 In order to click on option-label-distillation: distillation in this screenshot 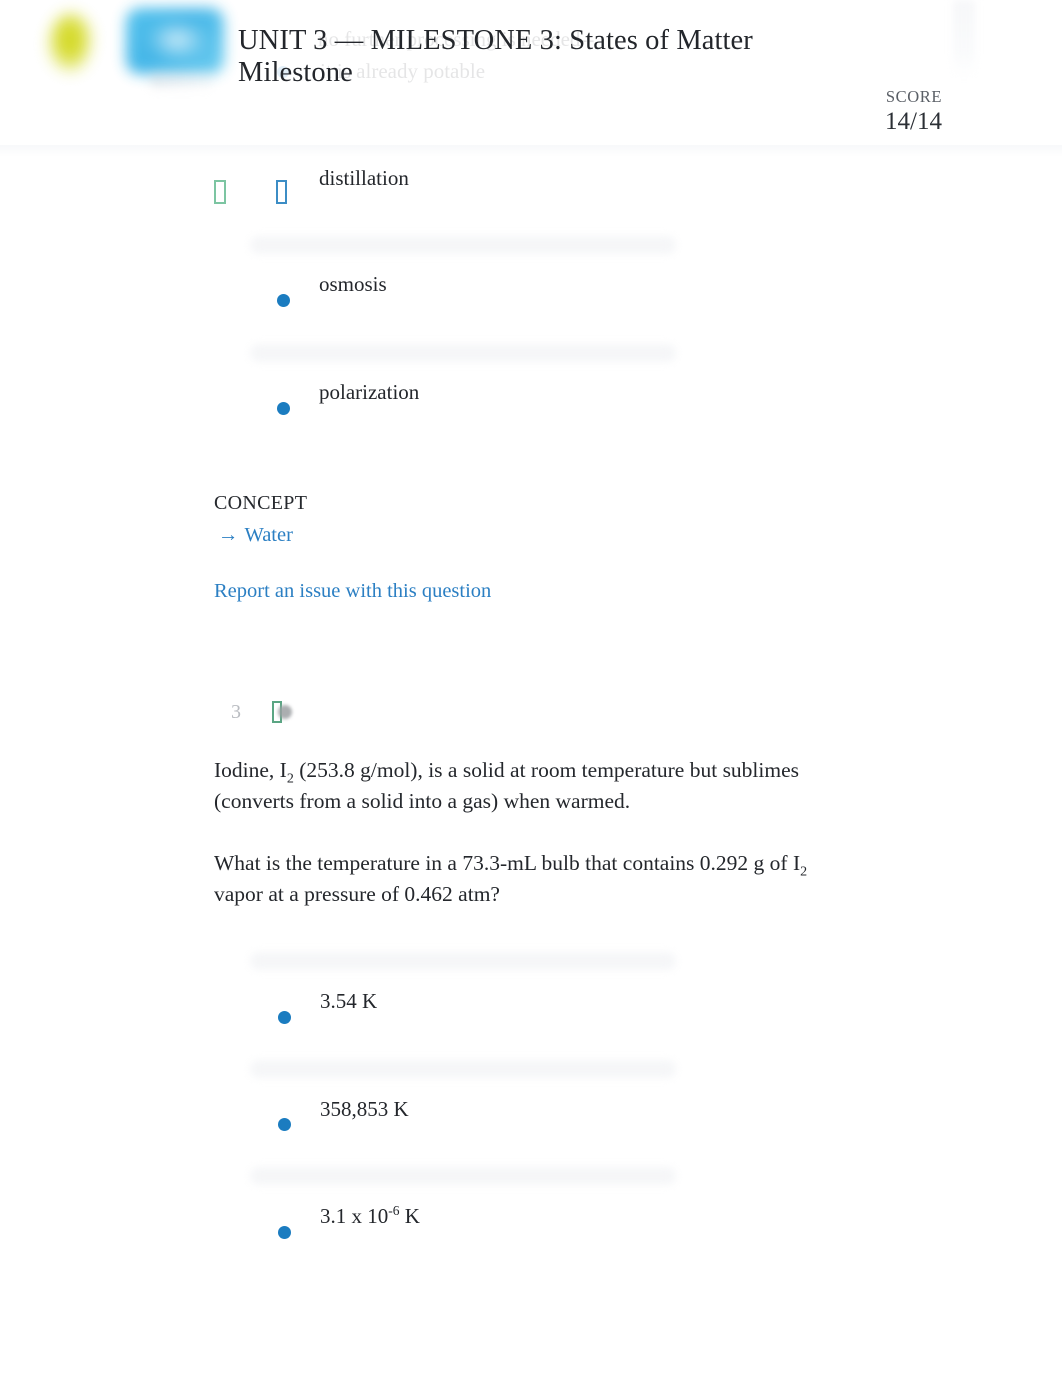, I will do `click(364, 178)`.